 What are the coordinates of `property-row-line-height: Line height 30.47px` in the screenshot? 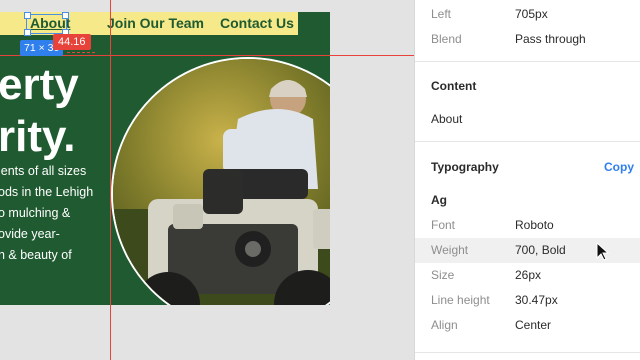 It's located at (527, 300).